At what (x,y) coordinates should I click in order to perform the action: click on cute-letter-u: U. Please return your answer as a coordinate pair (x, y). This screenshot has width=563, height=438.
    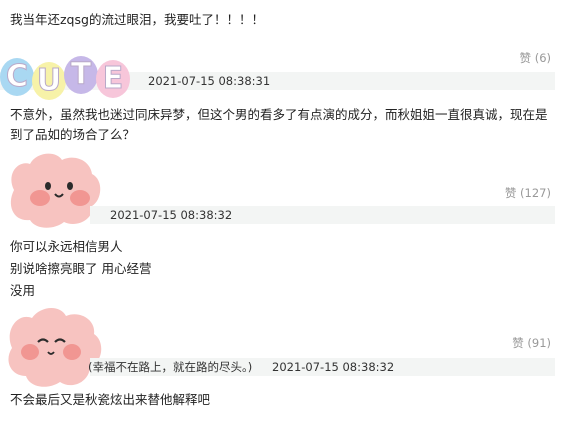
    Looking at the image, I should click on (49, 81).